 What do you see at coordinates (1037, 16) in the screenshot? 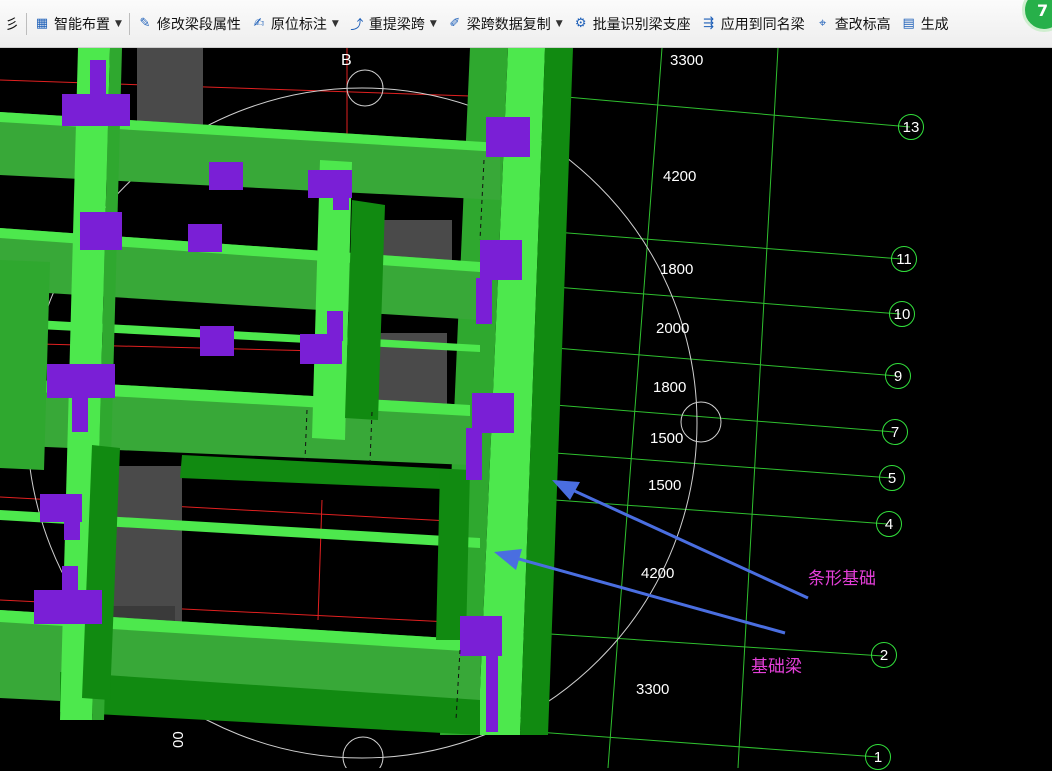
I see `corner-badge: 7` at bounding box center [1037, 16].